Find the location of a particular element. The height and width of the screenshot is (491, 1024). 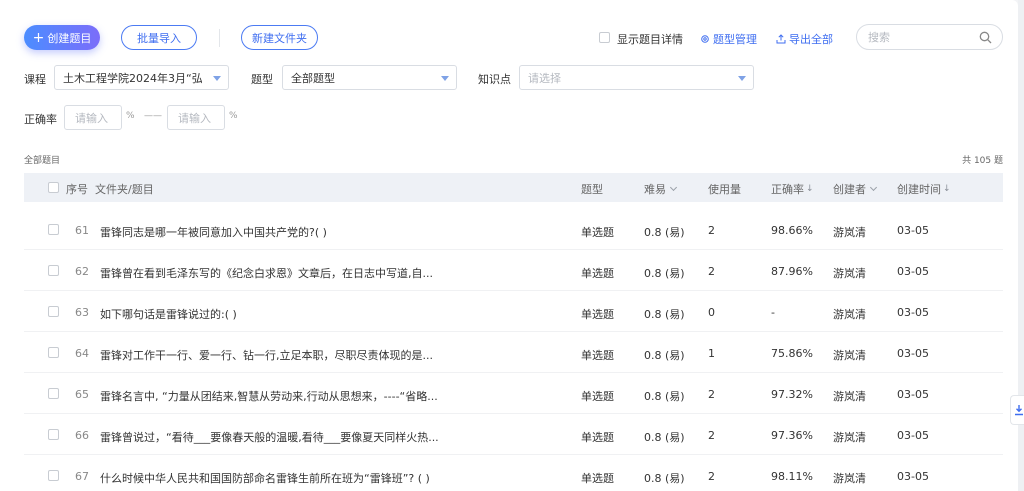

export-all-label: 导出全部 is located at coordinates (811, 39).